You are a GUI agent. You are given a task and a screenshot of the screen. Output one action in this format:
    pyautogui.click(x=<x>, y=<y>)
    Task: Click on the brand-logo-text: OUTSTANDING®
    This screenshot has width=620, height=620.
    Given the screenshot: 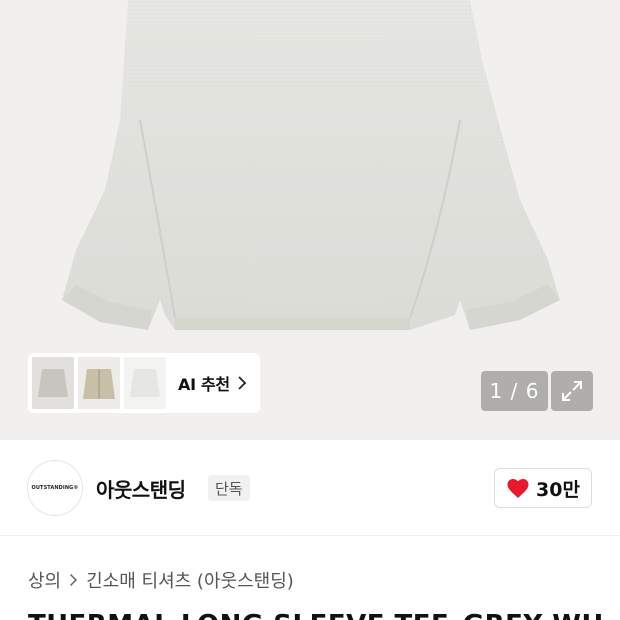 What is the action you would take?
    pyautogui.click(x=55, y=488)
    